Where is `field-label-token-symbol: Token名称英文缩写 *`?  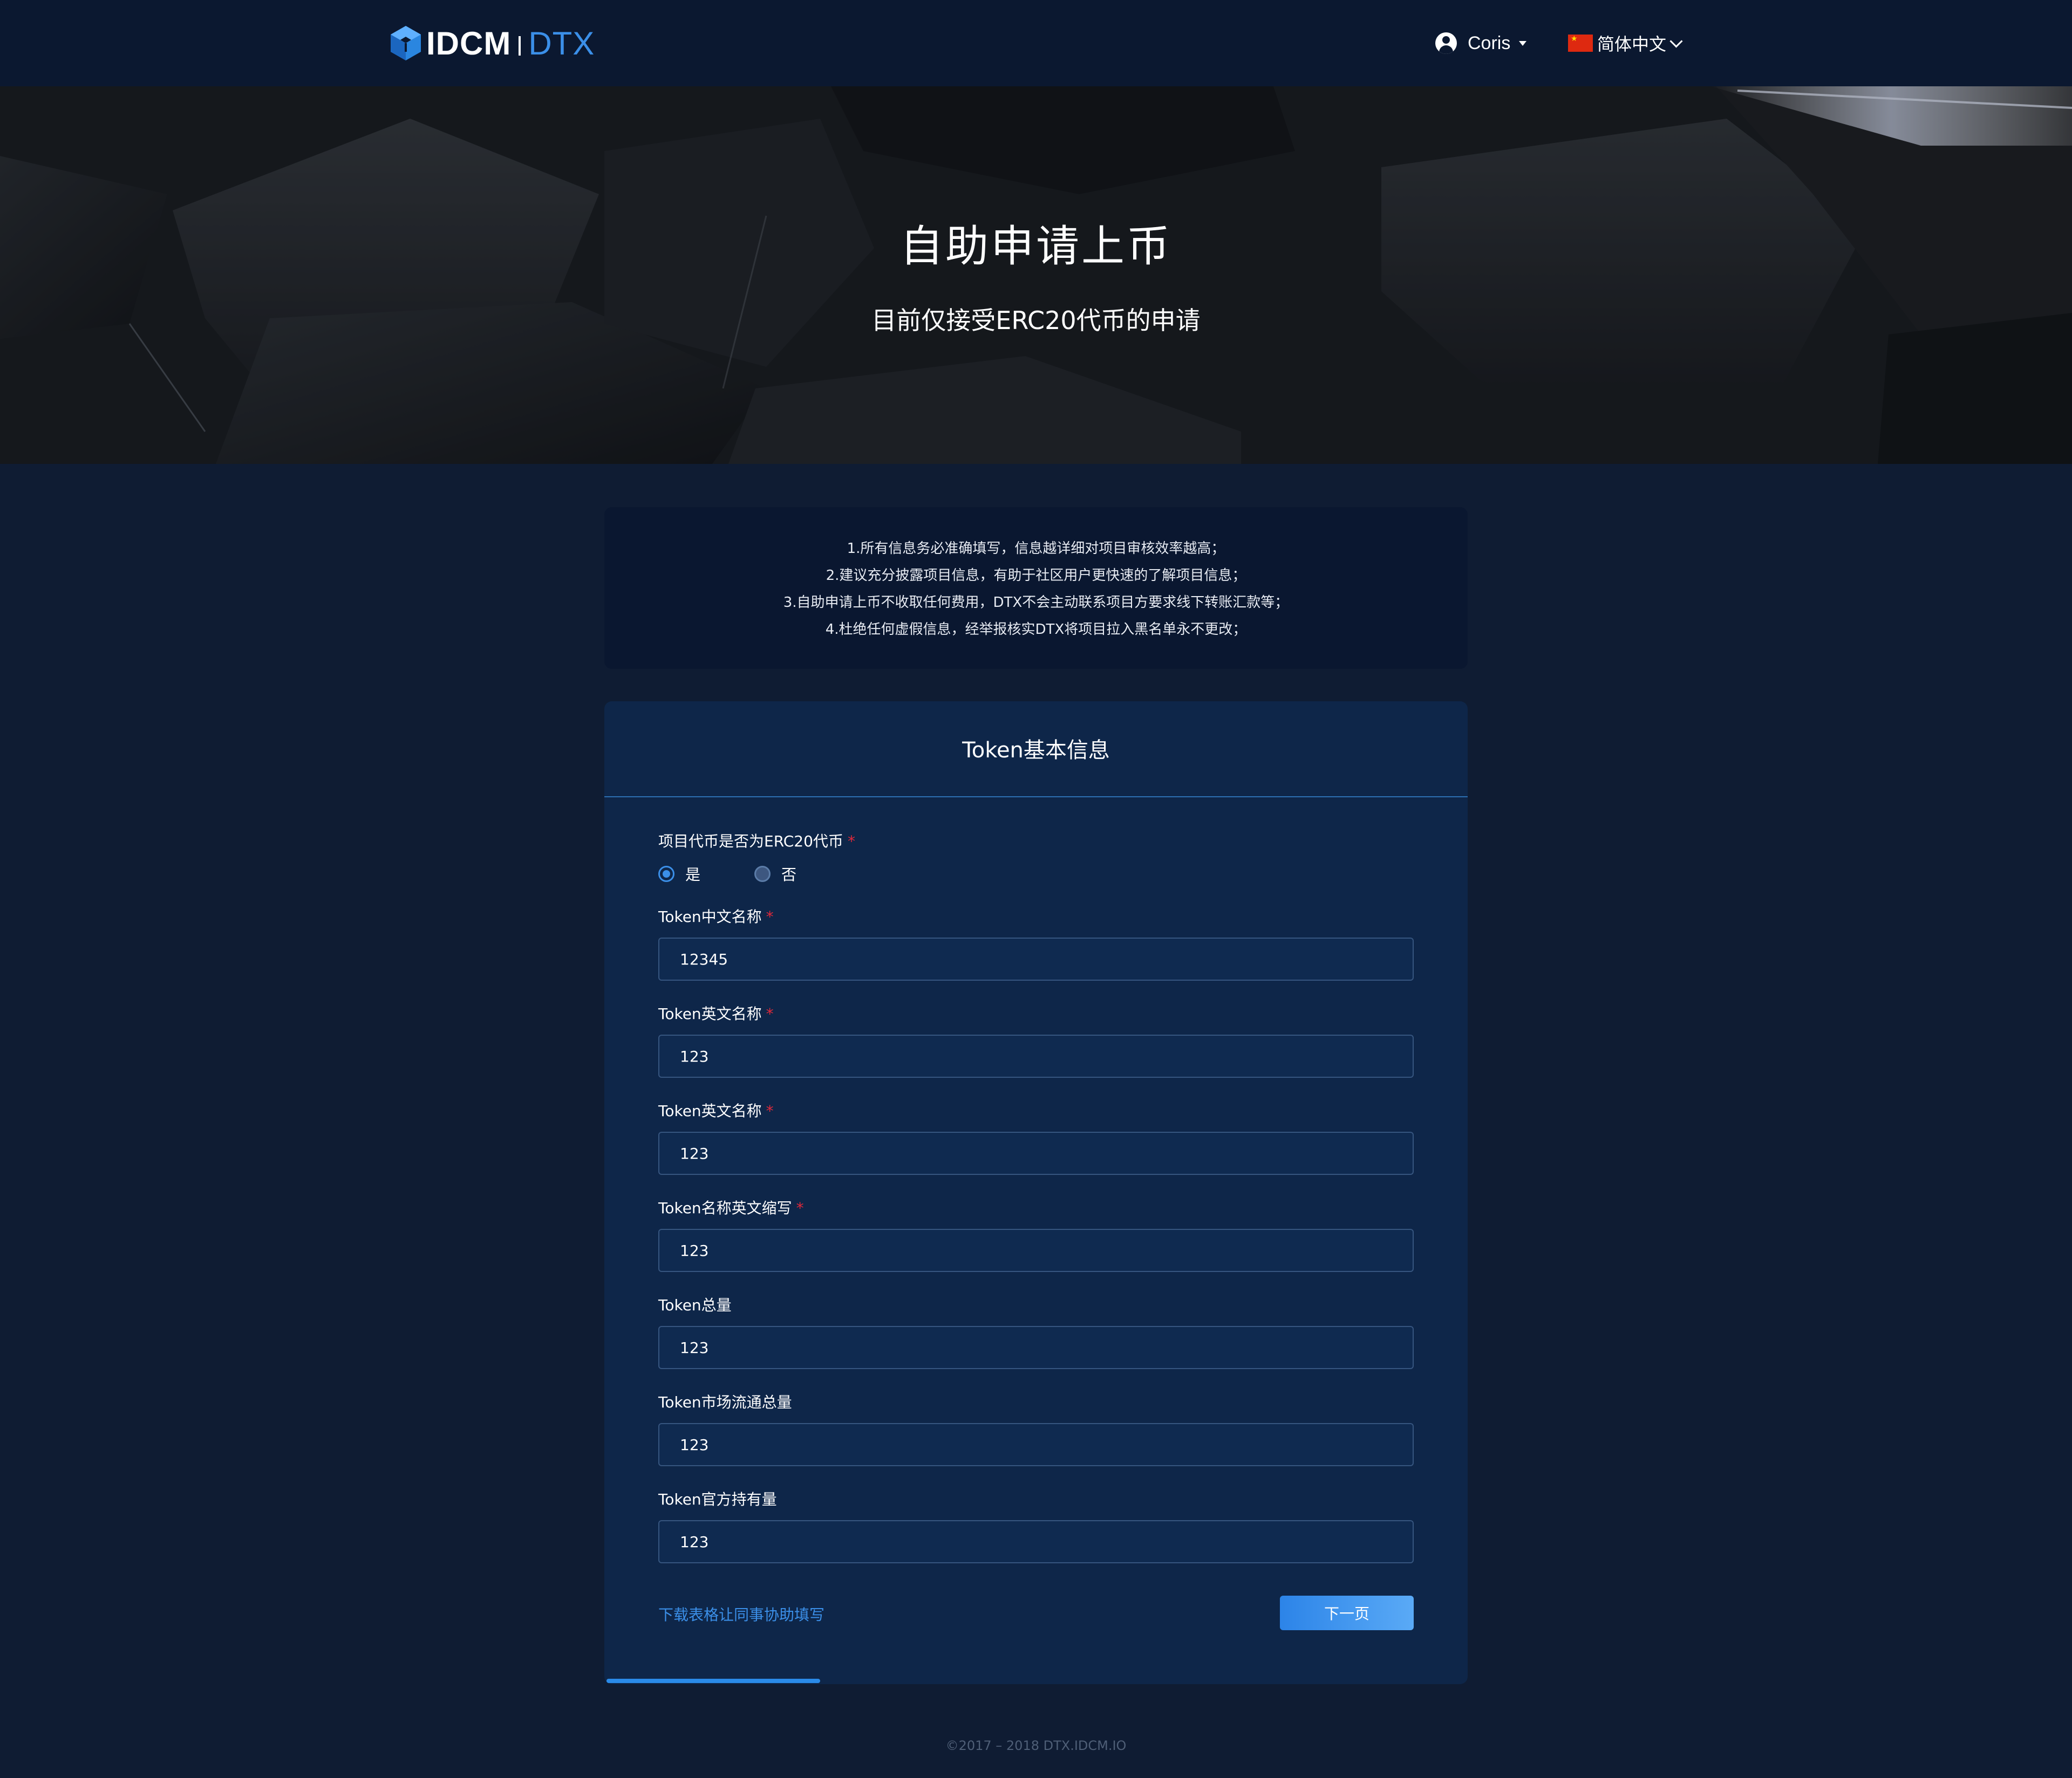
field-label-token-symbol: Token名称英文缩写 * is located at coordinates (731, 1207).